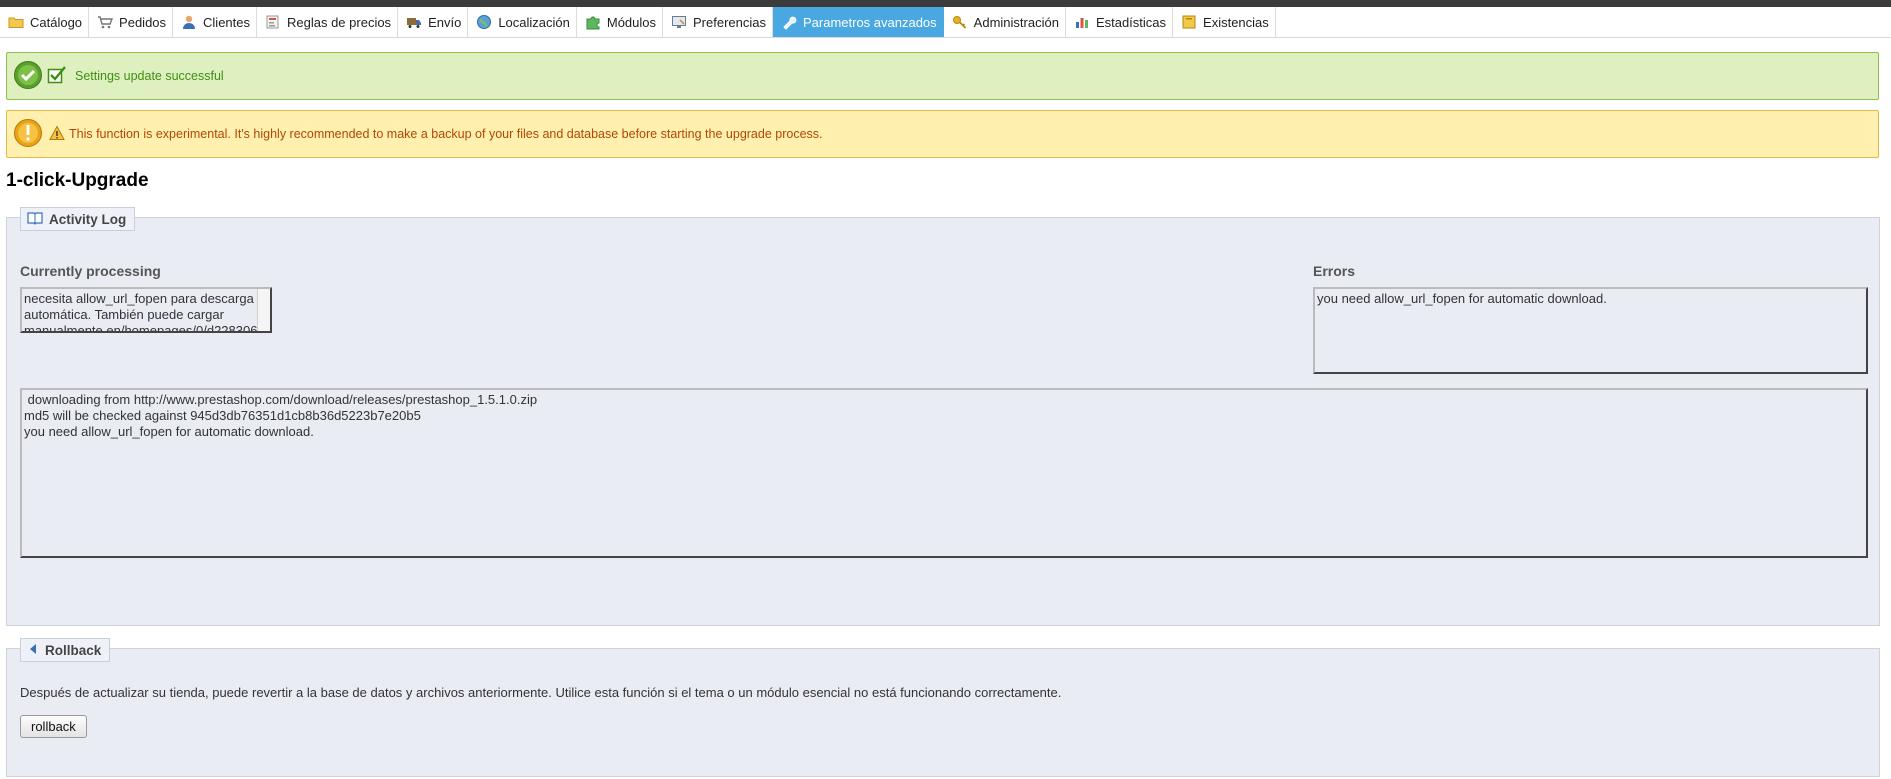 The height and width of the screenshot is (779, 1891). I want to click on tab-envio: Envío, so click(433, 22).